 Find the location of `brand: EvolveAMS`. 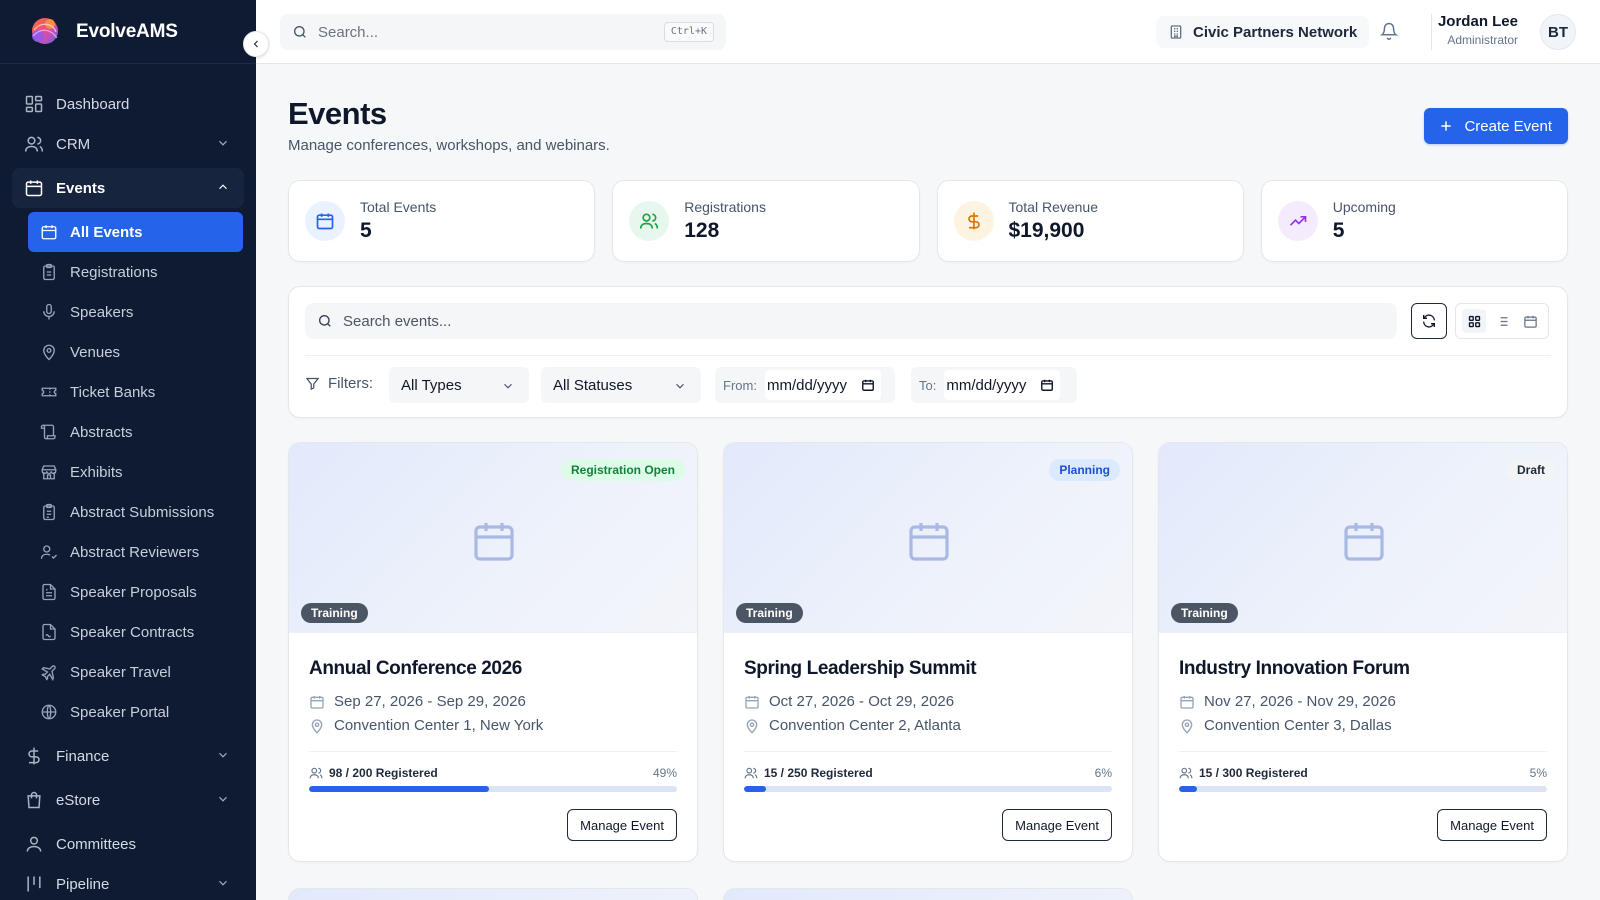

brand: EvolveAMS is located at coordinates (128, 32).